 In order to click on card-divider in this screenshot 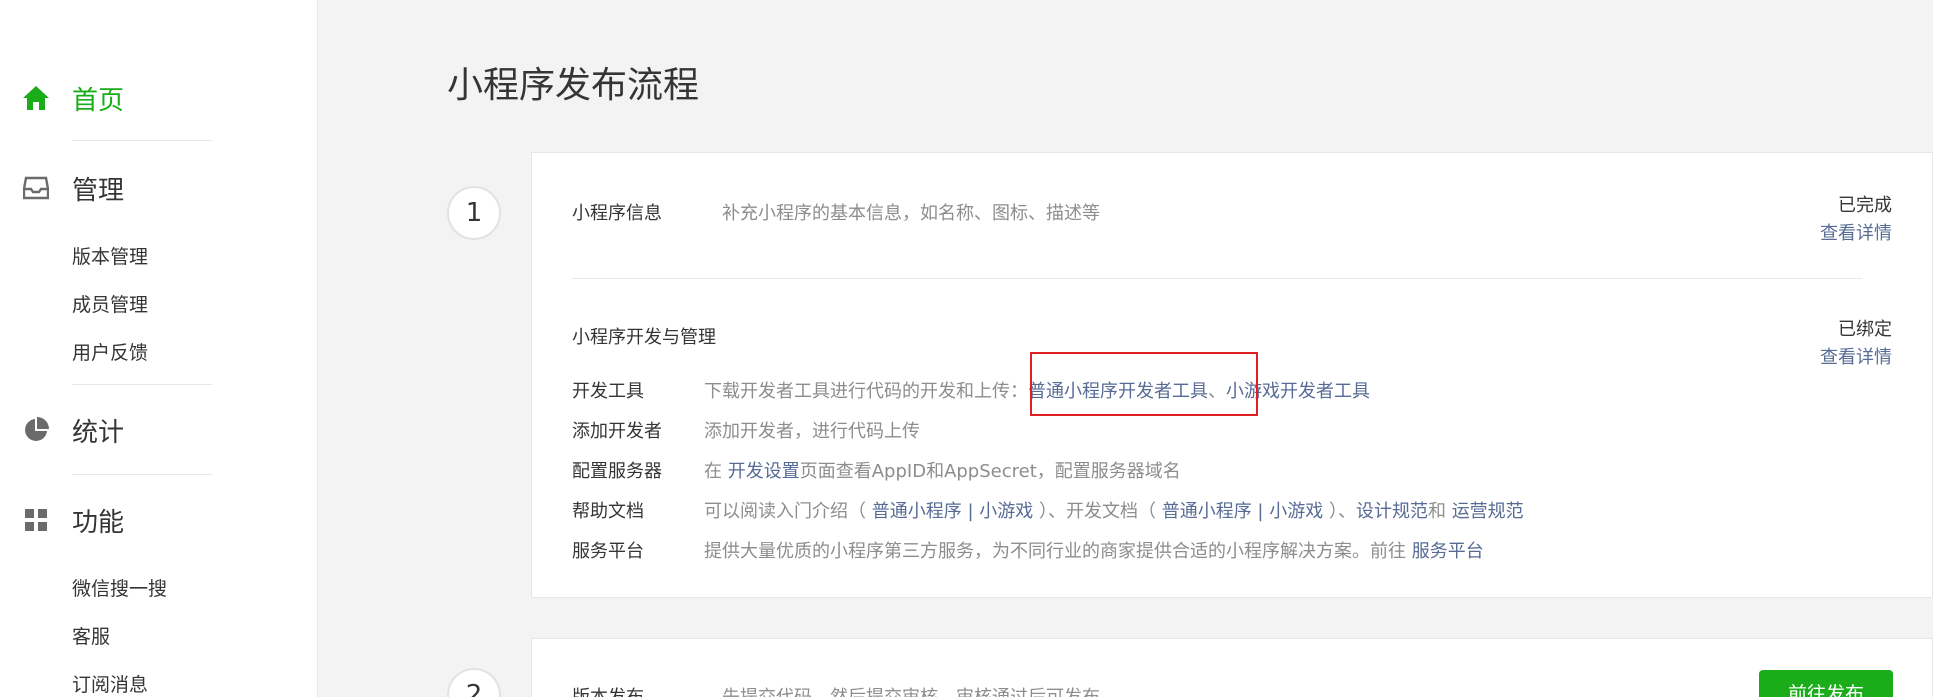, I will do `click(1217, 278)`.